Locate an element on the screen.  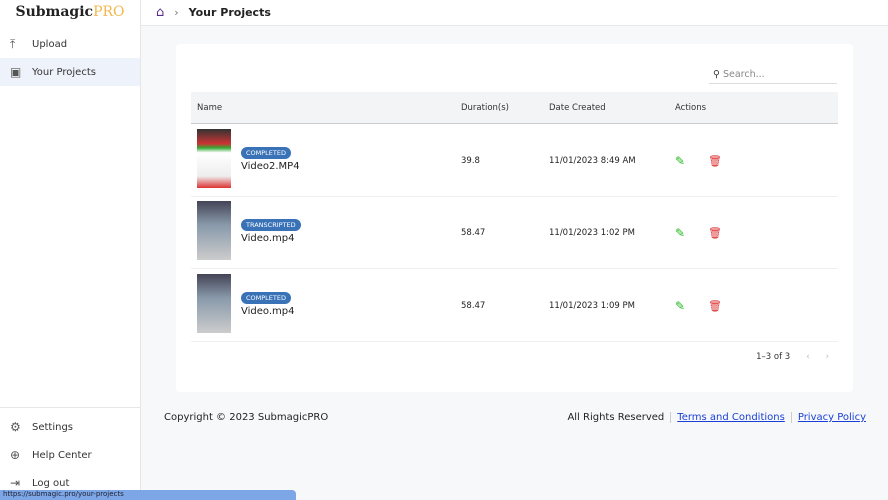
gear-icon: ⚙ is located at coordinates (15, 427).